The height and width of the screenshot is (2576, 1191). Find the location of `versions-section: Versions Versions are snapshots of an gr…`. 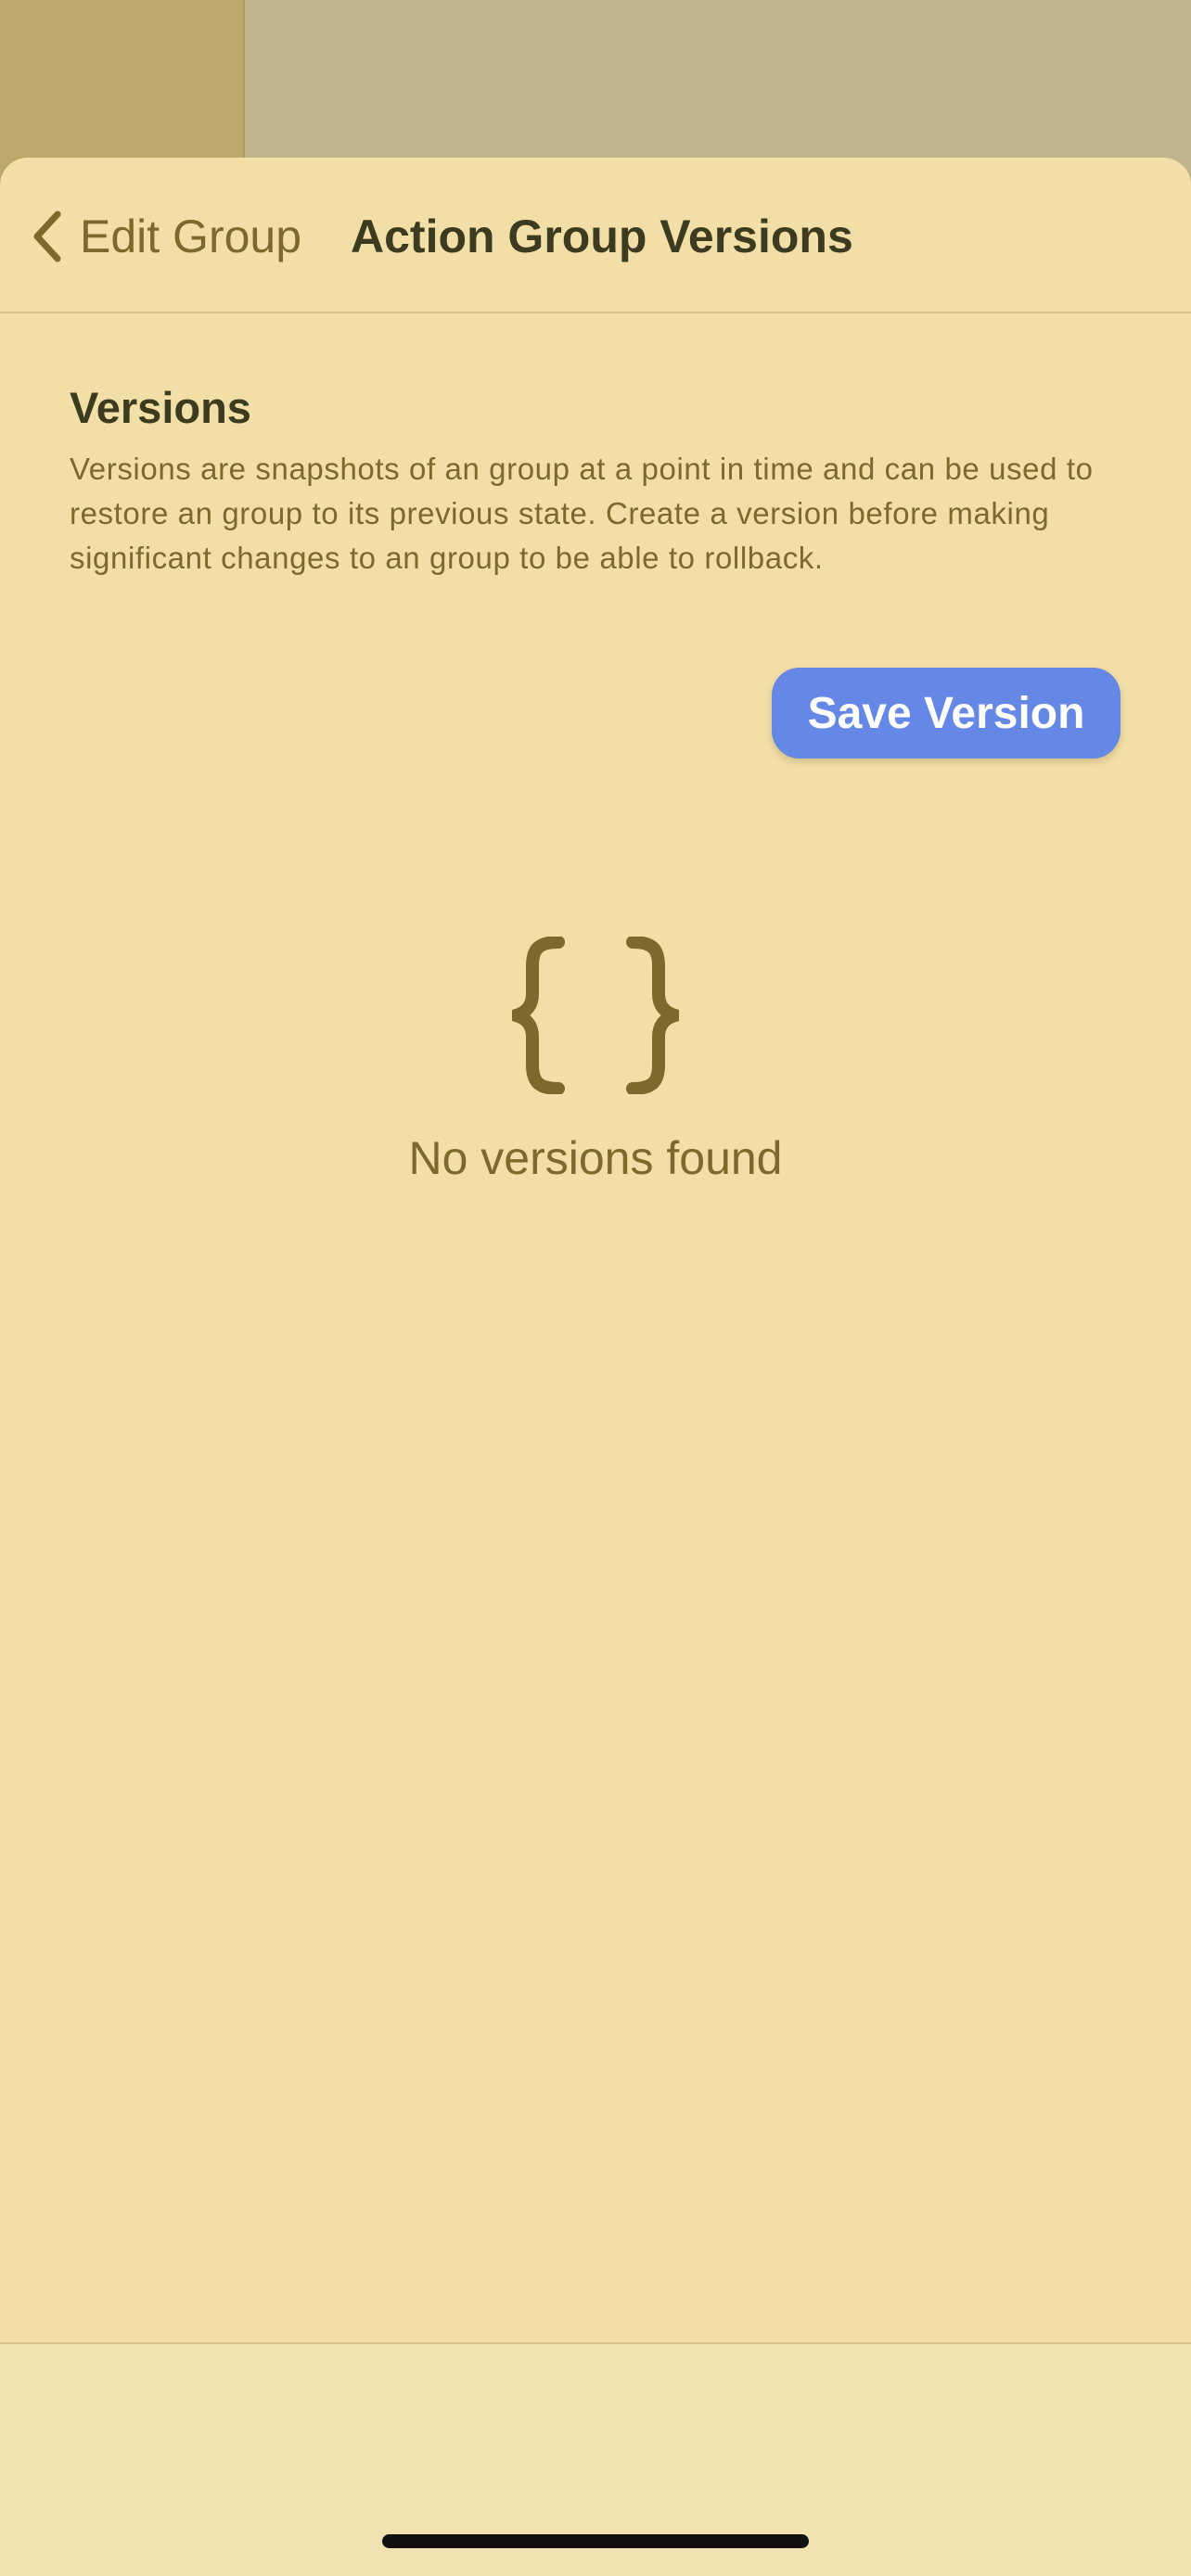

versions-section: Versions Versions are snapshots of an gr… is located at coordinates (595, 480).